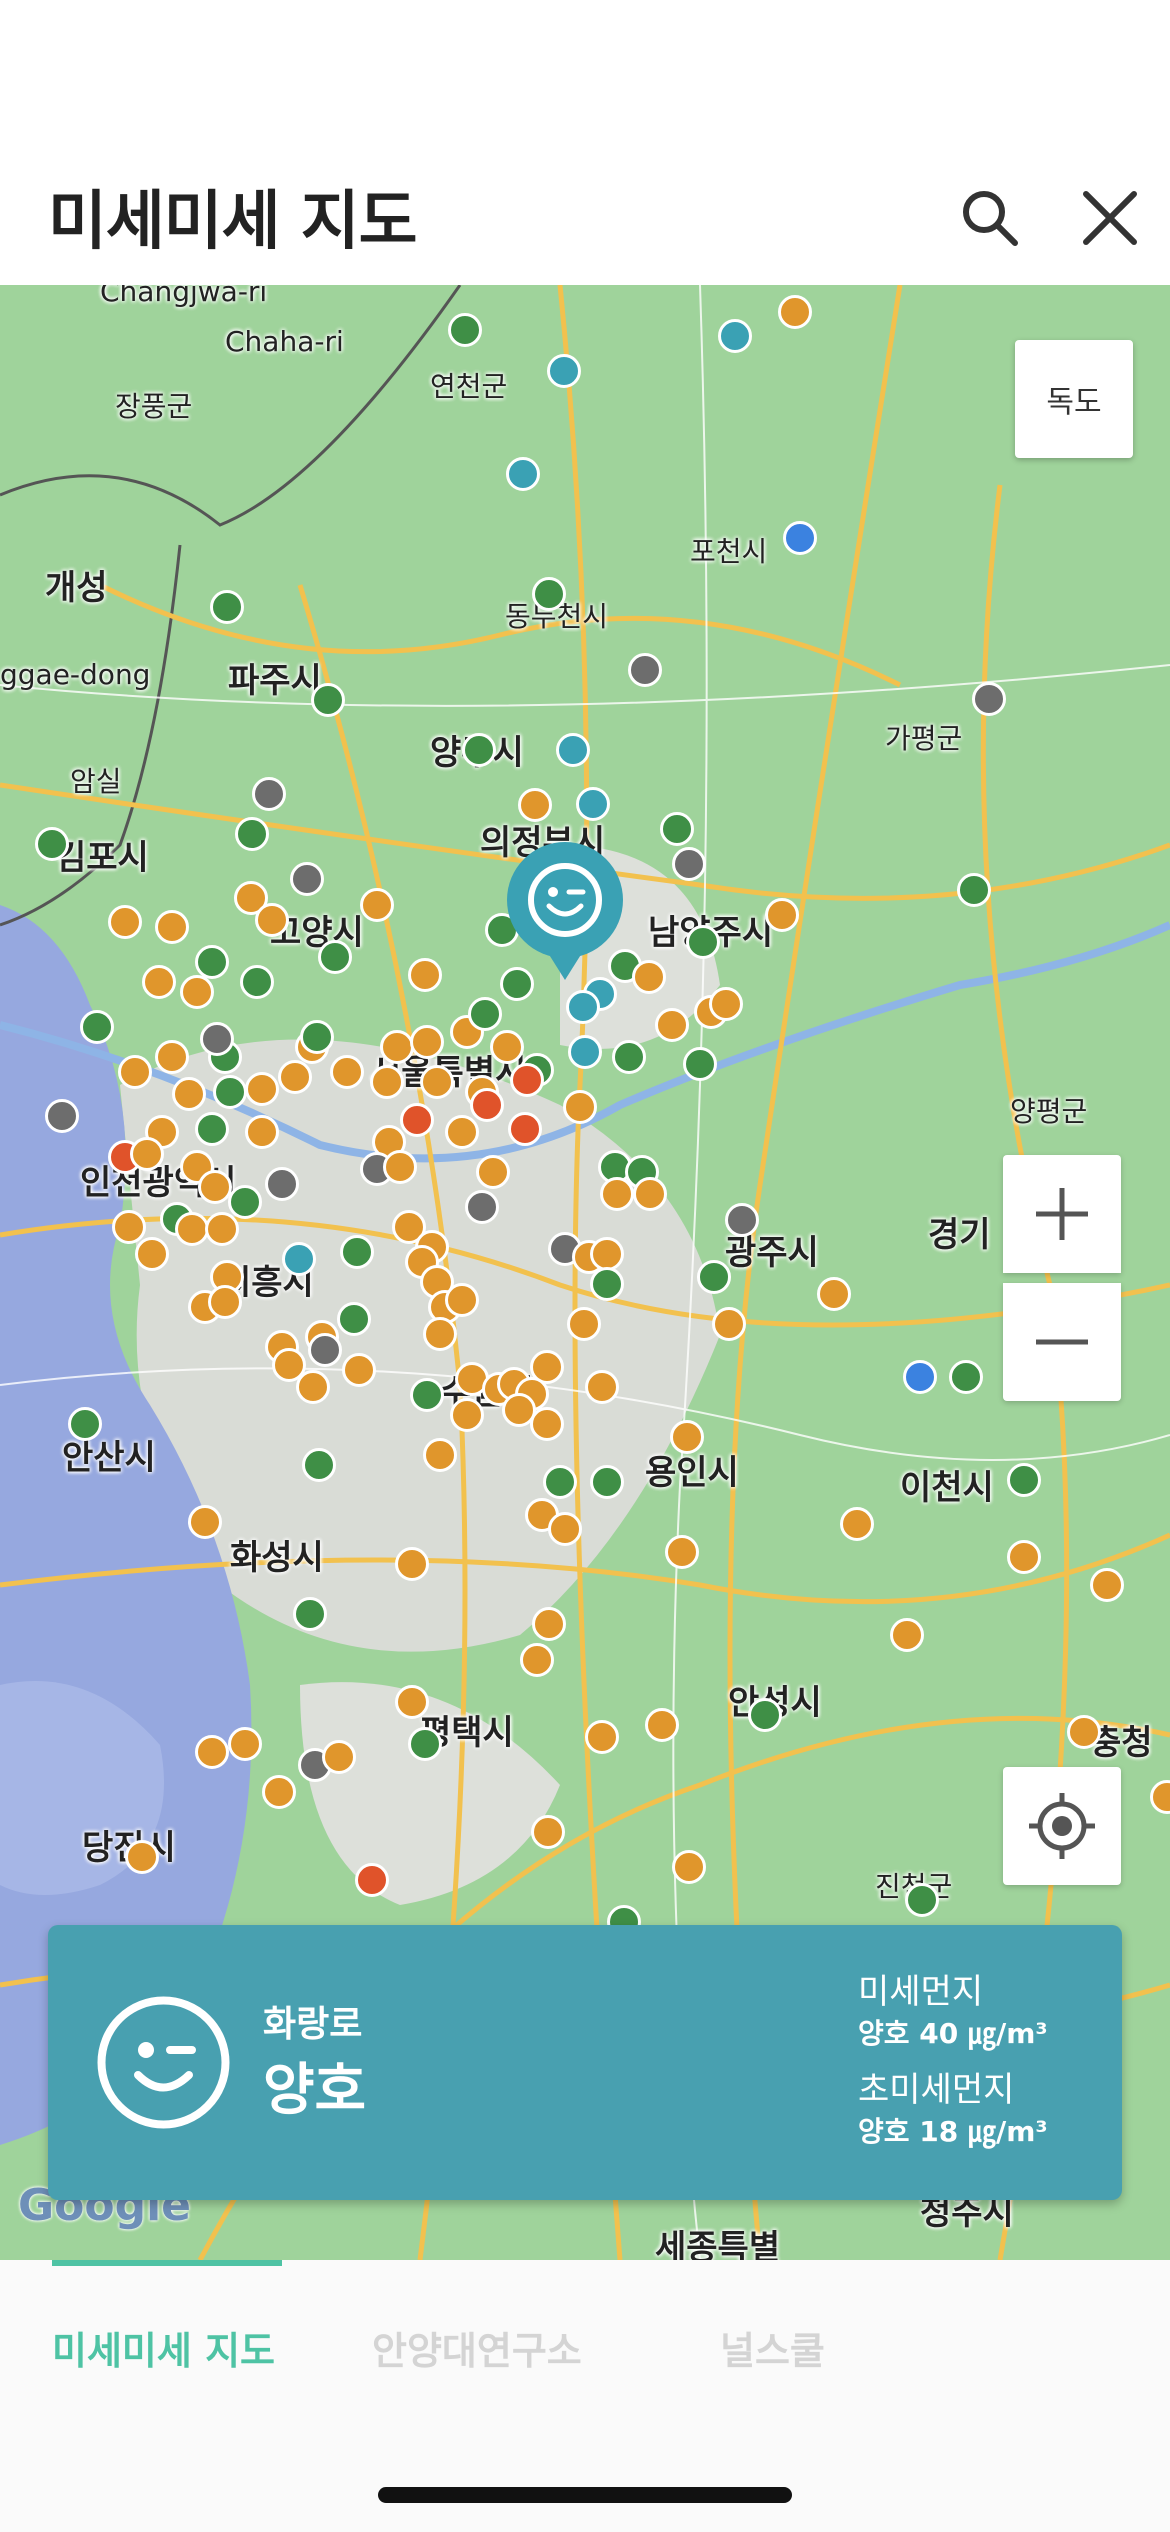 The image size is (1170, 2532). Describe the element at coordinates (163, 2347) in the screenshot. I see `tab-dust-map: 미세미세 지도` at that location.